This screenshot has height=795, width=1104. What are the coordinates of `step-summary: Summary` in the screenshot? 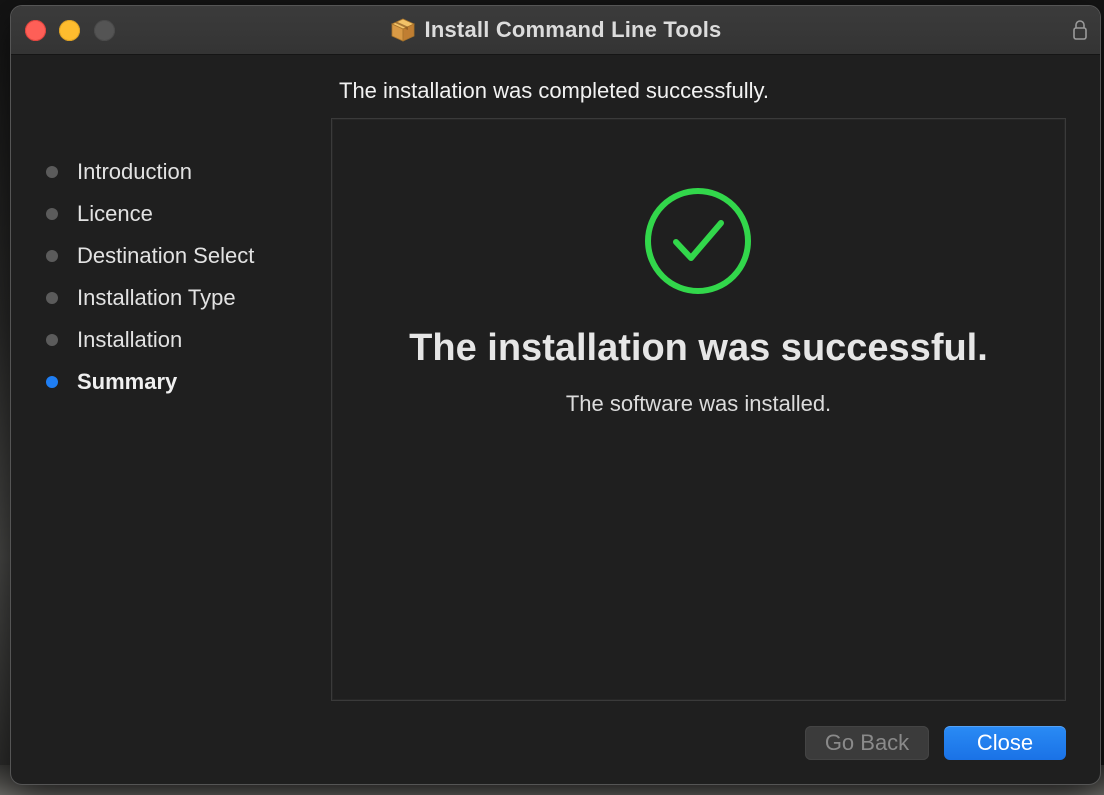 It's located at (111, 382).